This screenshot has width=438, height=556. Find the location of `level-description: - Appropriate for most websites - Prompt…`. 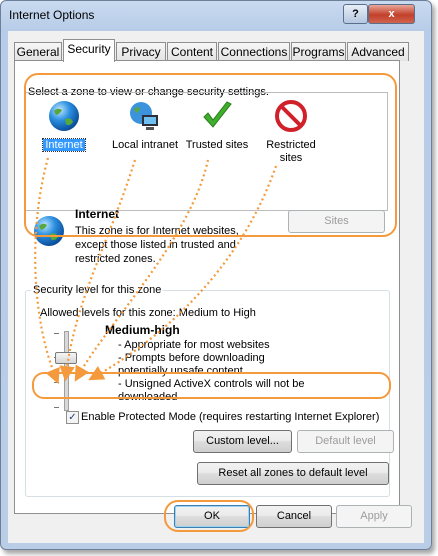

level-description: - Appropriate for most websites - Prompt… is located at coordinates (213, 371).